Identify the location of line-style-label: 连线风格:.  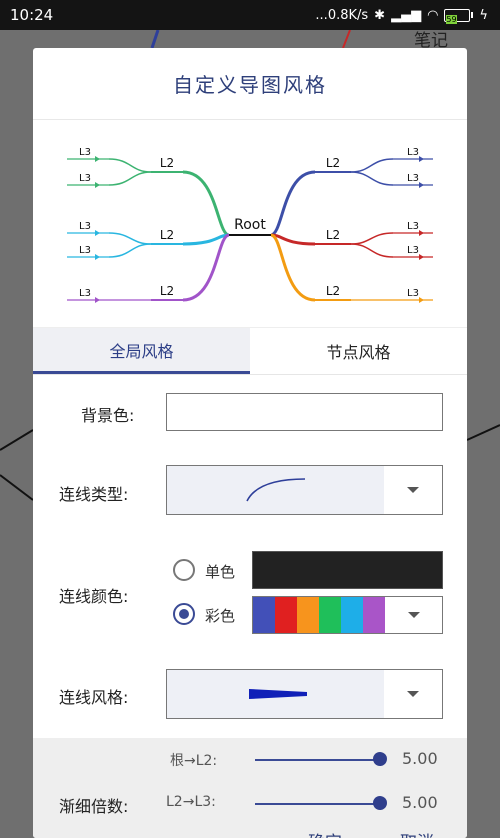
(94, 697).